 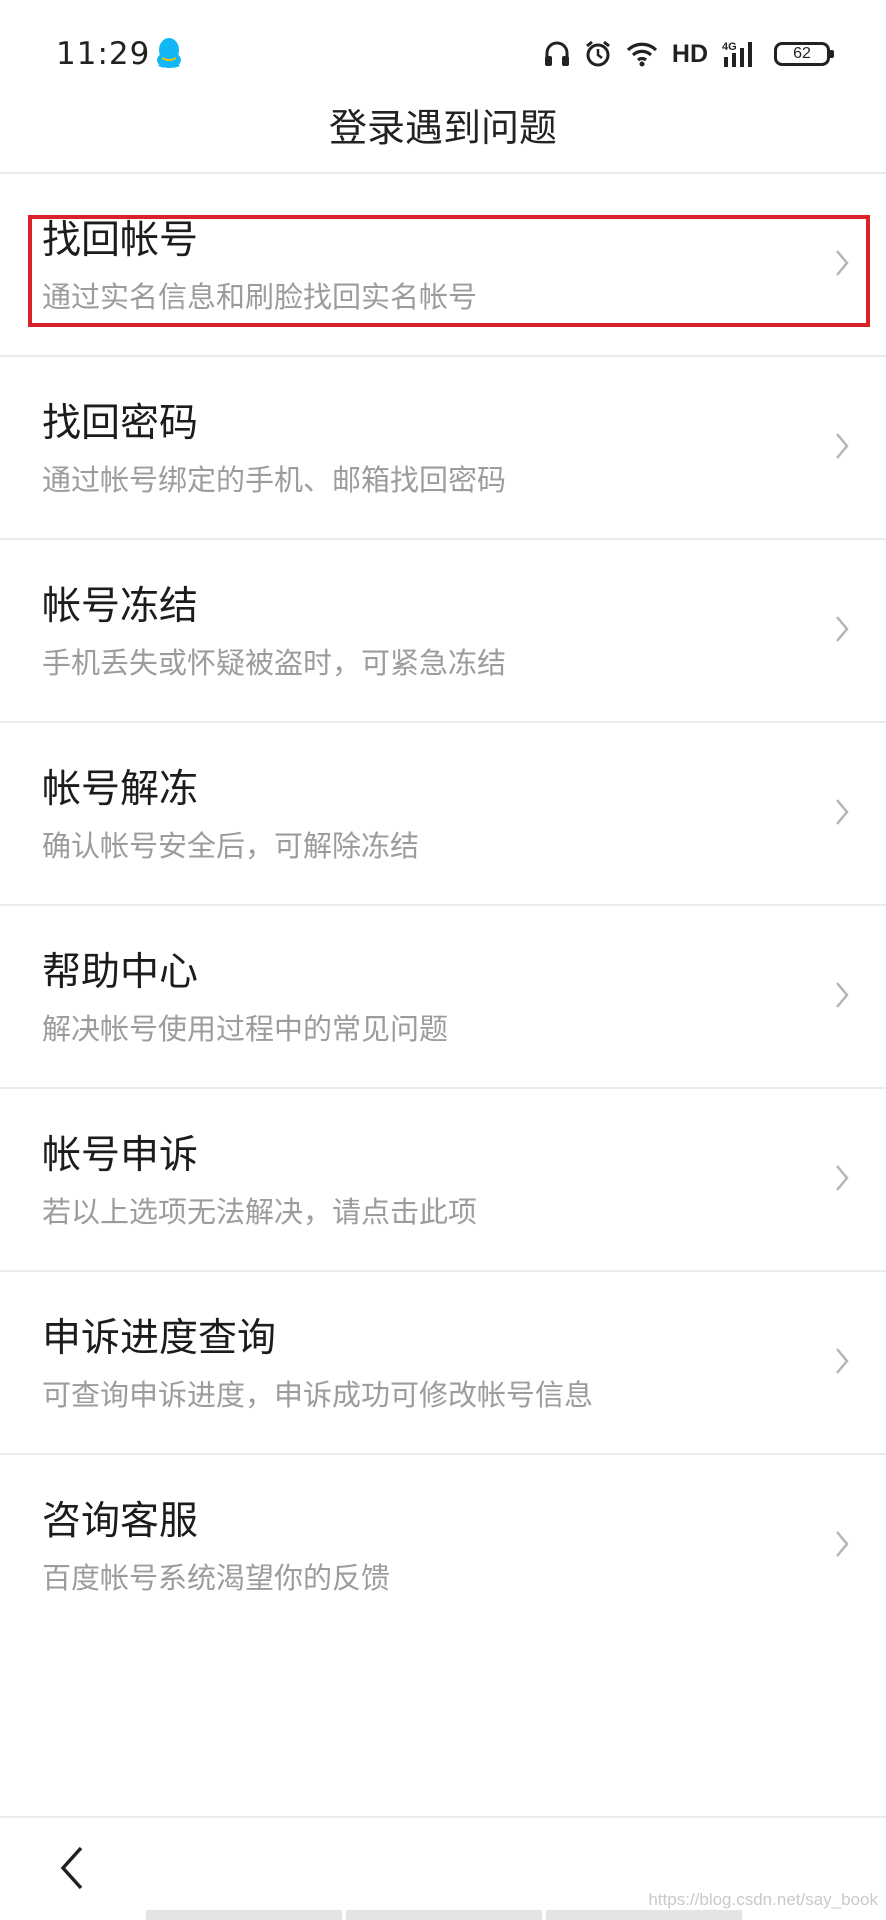 I want to click on network-label: HD, so click(x=689, y=53).